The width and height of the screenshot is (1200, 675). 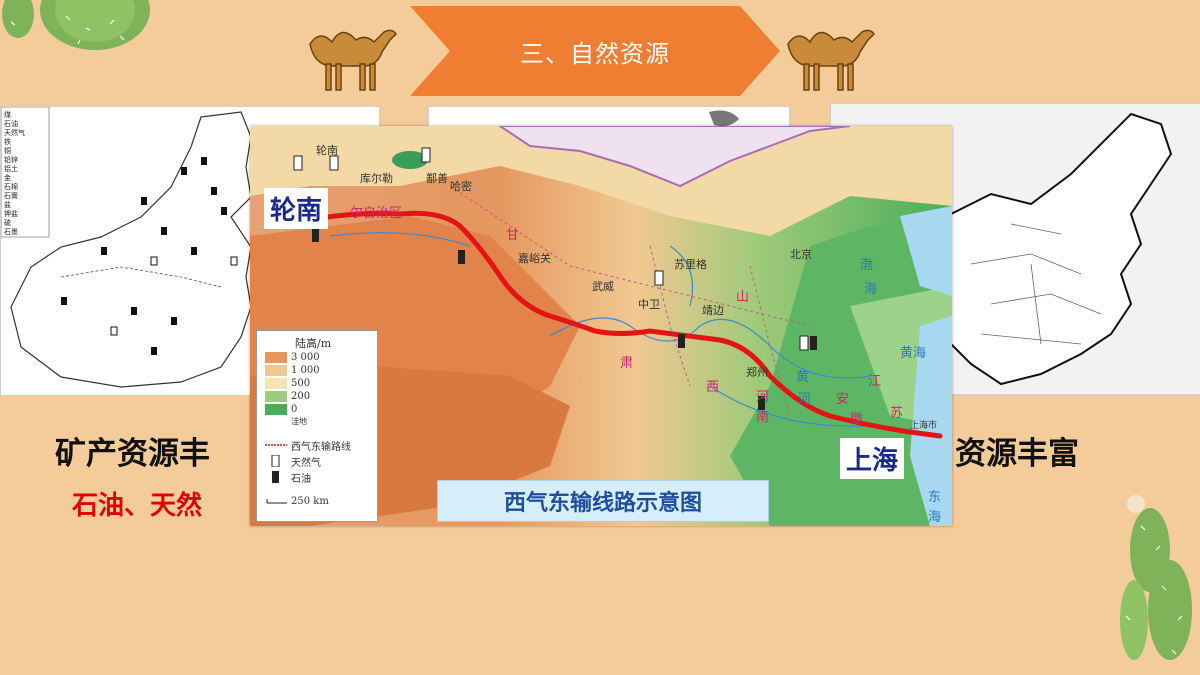 I want to click on water-label: 黄, so click(x=803, y=377).